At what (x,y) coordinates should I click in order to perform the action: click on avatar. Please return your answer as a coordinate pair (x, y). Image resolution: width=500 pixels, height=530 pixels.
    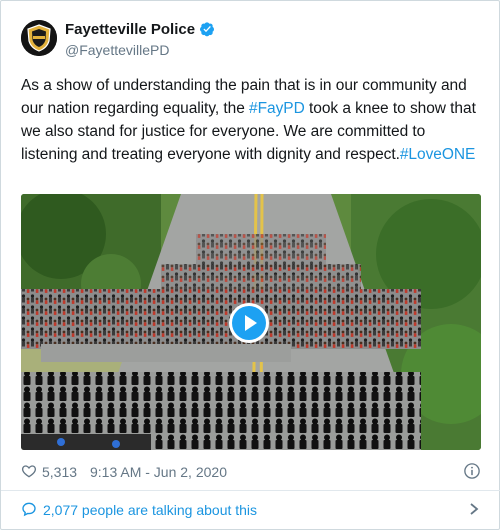
    Looking at the image, I should click on (39, 38).